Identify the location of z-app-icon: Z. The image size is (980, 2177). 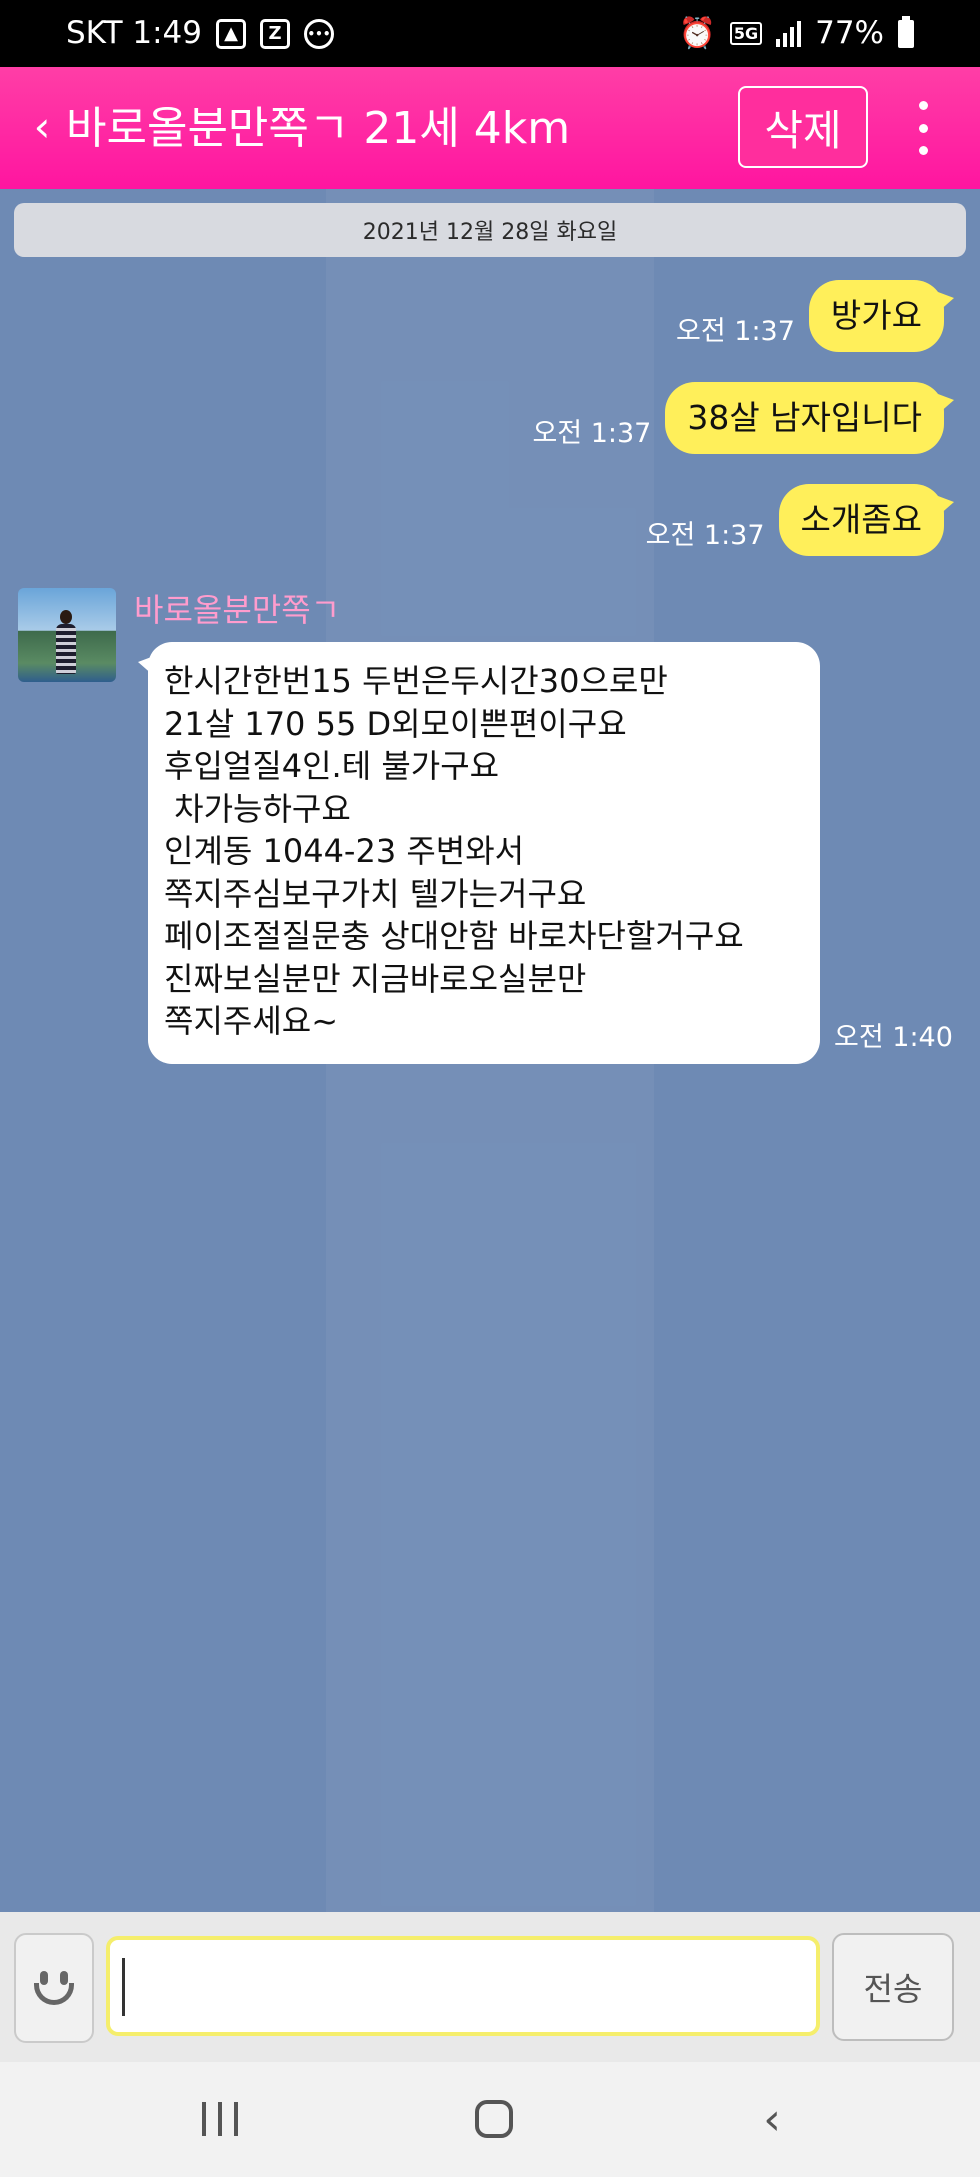
(275, 33).